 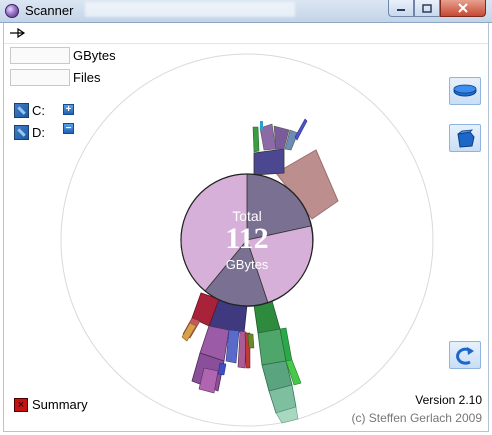 I want to click on chart-total-value: 112, so click(x=247, y=238).